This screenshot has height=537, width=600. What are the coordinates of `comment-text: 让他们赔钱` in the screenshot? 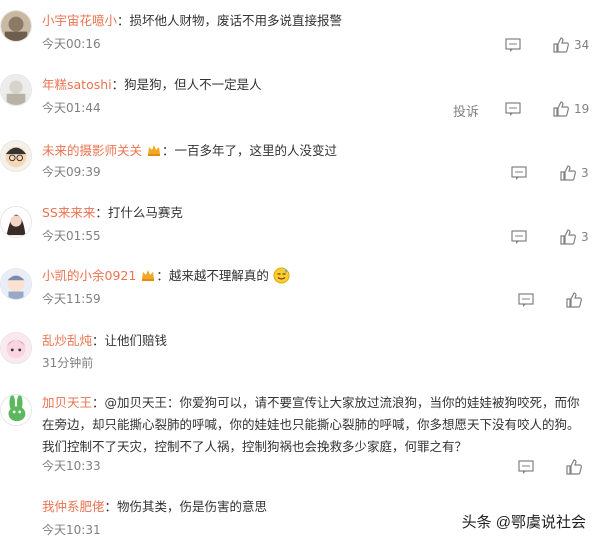 It's located at (136, 340).